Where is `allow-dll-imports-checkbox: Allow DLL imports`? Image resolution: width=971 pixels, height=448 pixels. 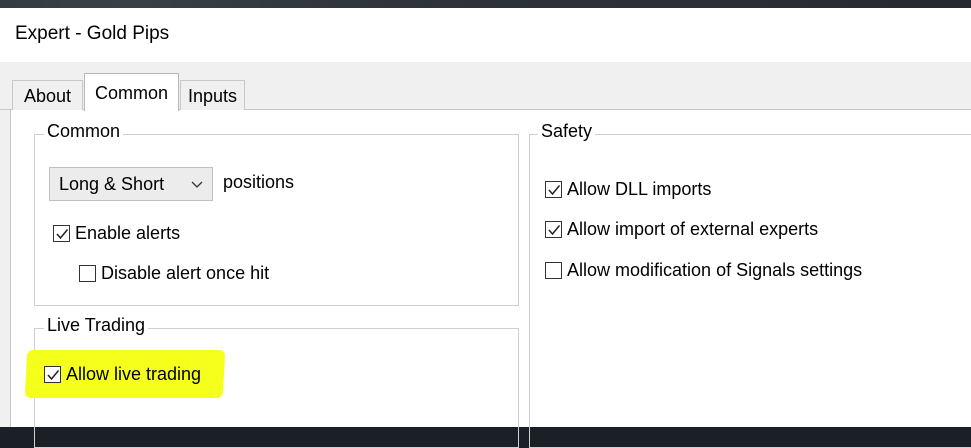 allow-dll-imports-checkbox: Allow DLL imports is located at coordinates (628, 189).